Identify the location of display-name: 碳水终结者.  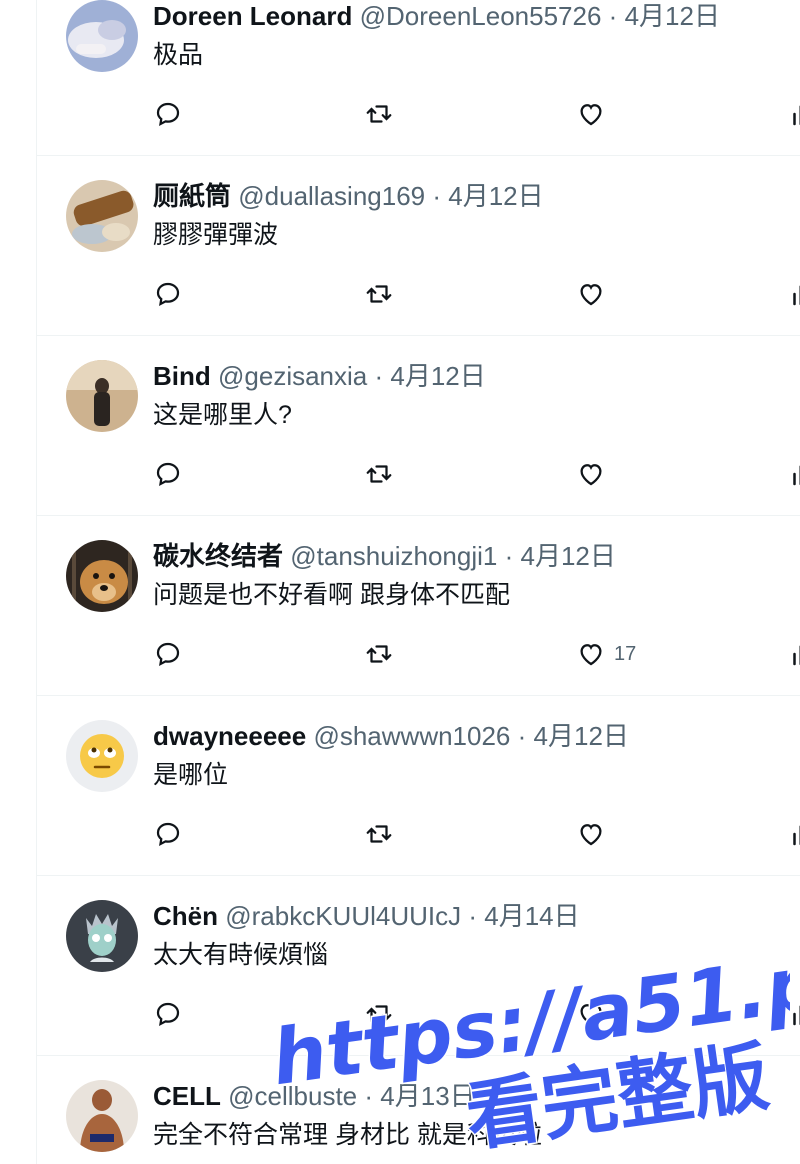
(218, 556).